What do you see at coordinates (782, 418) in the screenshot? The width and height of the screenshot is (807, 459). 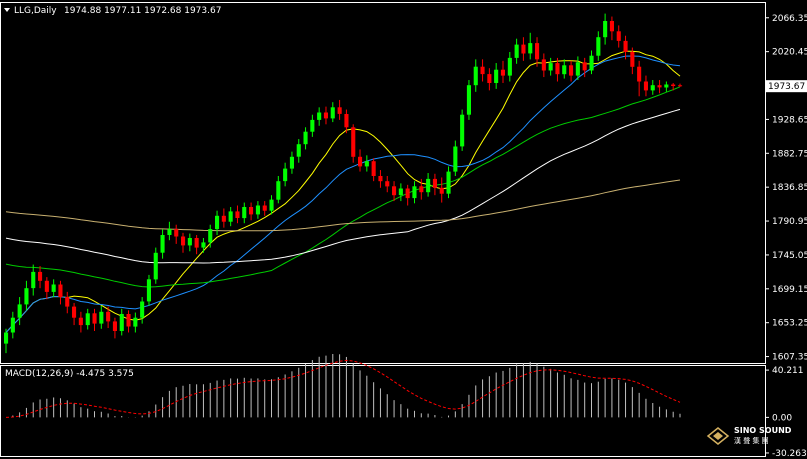 I see `macd-tick-label: 0.00` at bounding box center [782, 418].